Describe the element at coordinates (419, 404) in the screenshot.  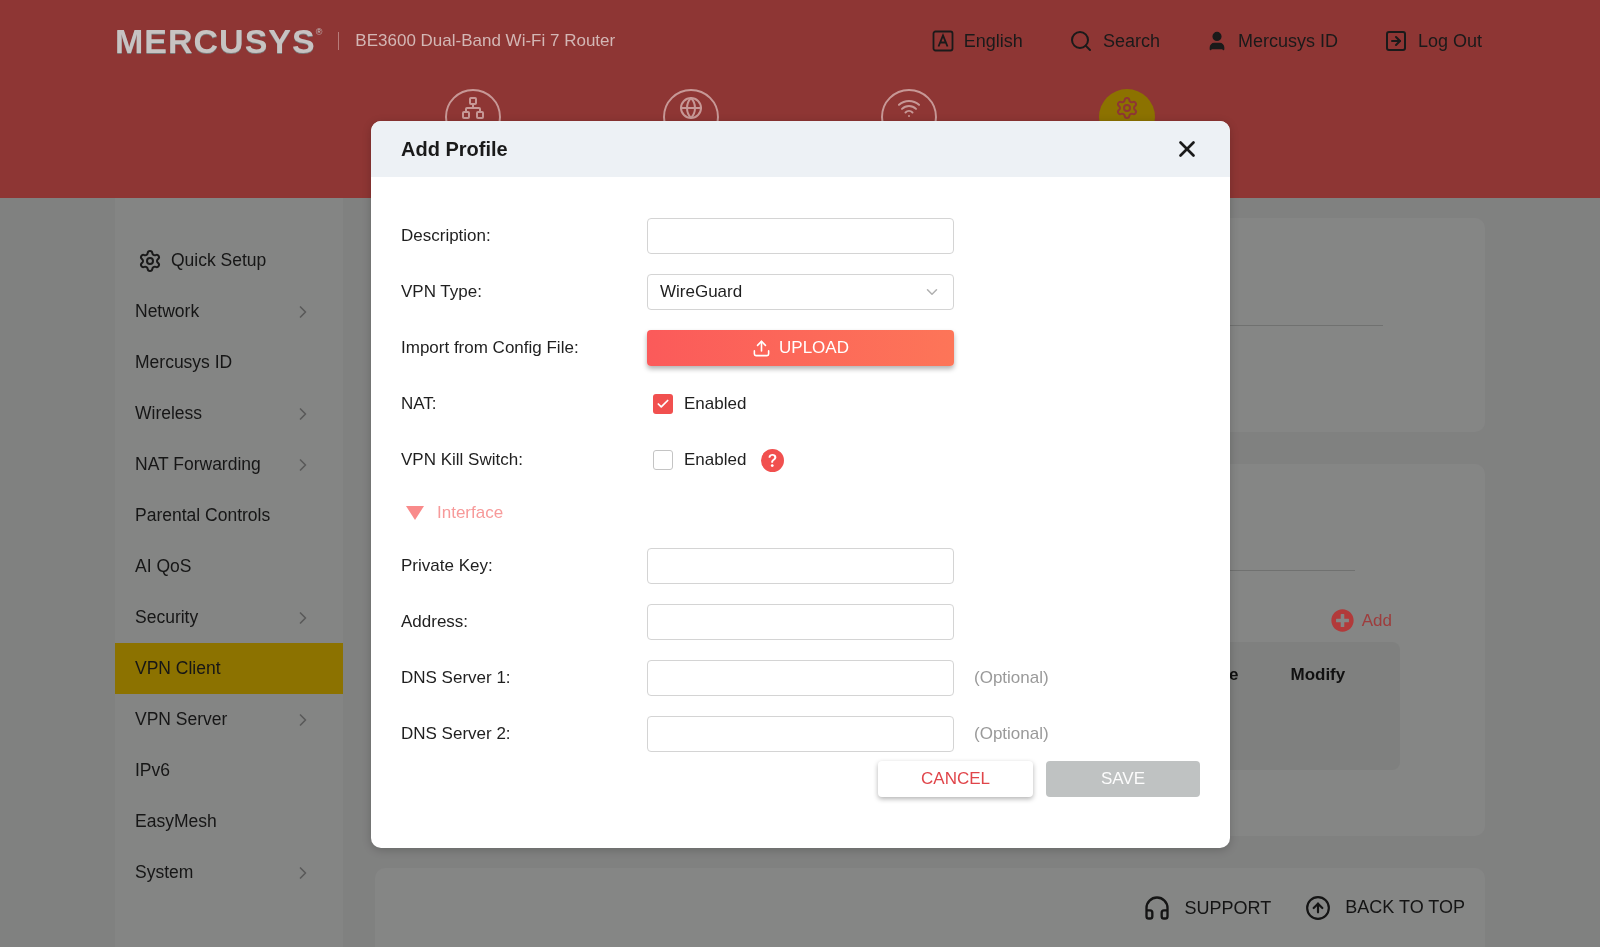
I see `field-label: NAT:` at that location.